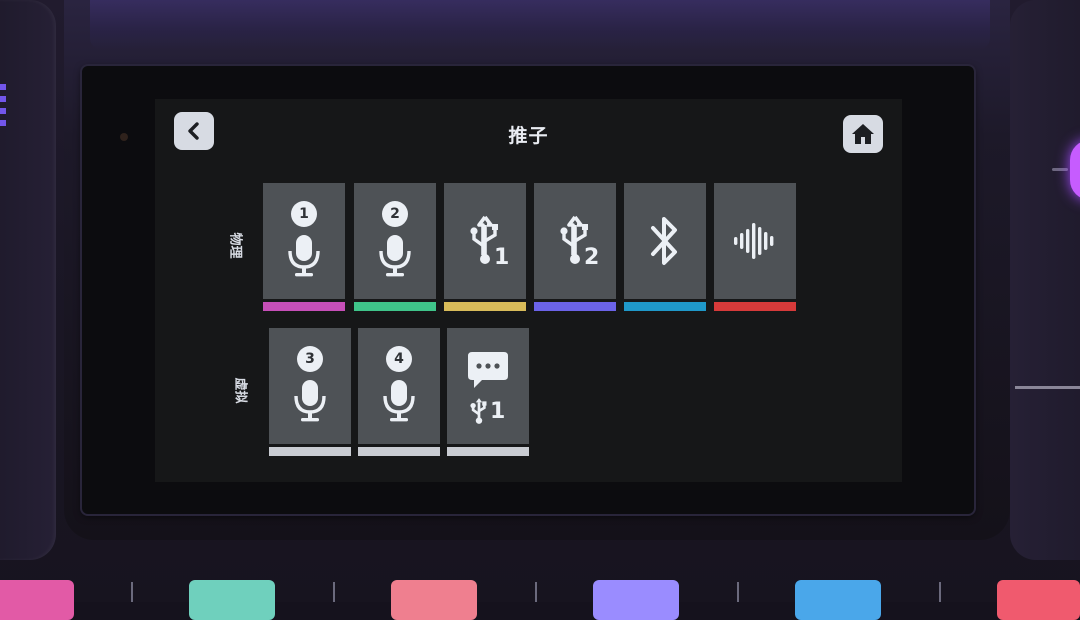 The height and width of the screenshot is (620, 1080). I want to click on right-side-panel, so click(1045, 280).